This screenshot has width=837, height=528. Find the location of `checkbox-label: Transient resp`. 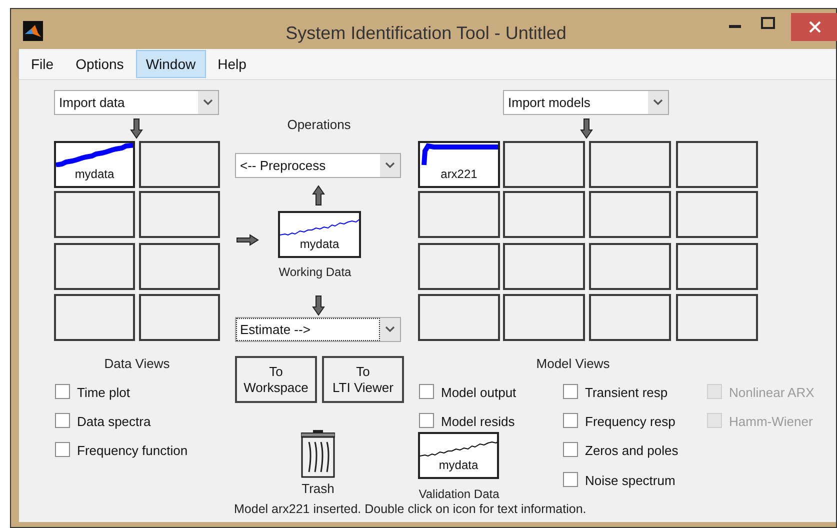

checkbox-label: Transient resp is located at coordinates (626, 393).